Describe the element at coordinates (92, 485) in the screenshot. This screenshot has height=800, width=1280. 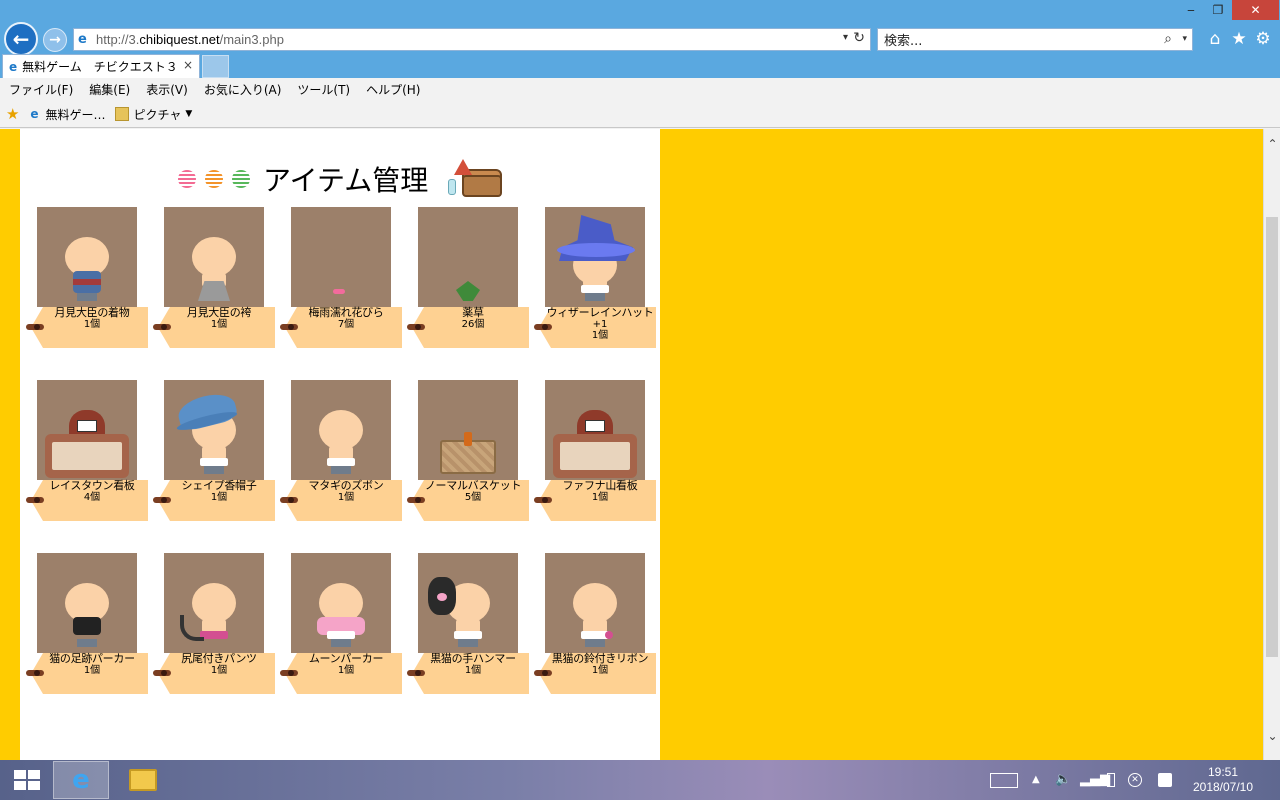
I see `item-name: レイスタウン看板` at that location.